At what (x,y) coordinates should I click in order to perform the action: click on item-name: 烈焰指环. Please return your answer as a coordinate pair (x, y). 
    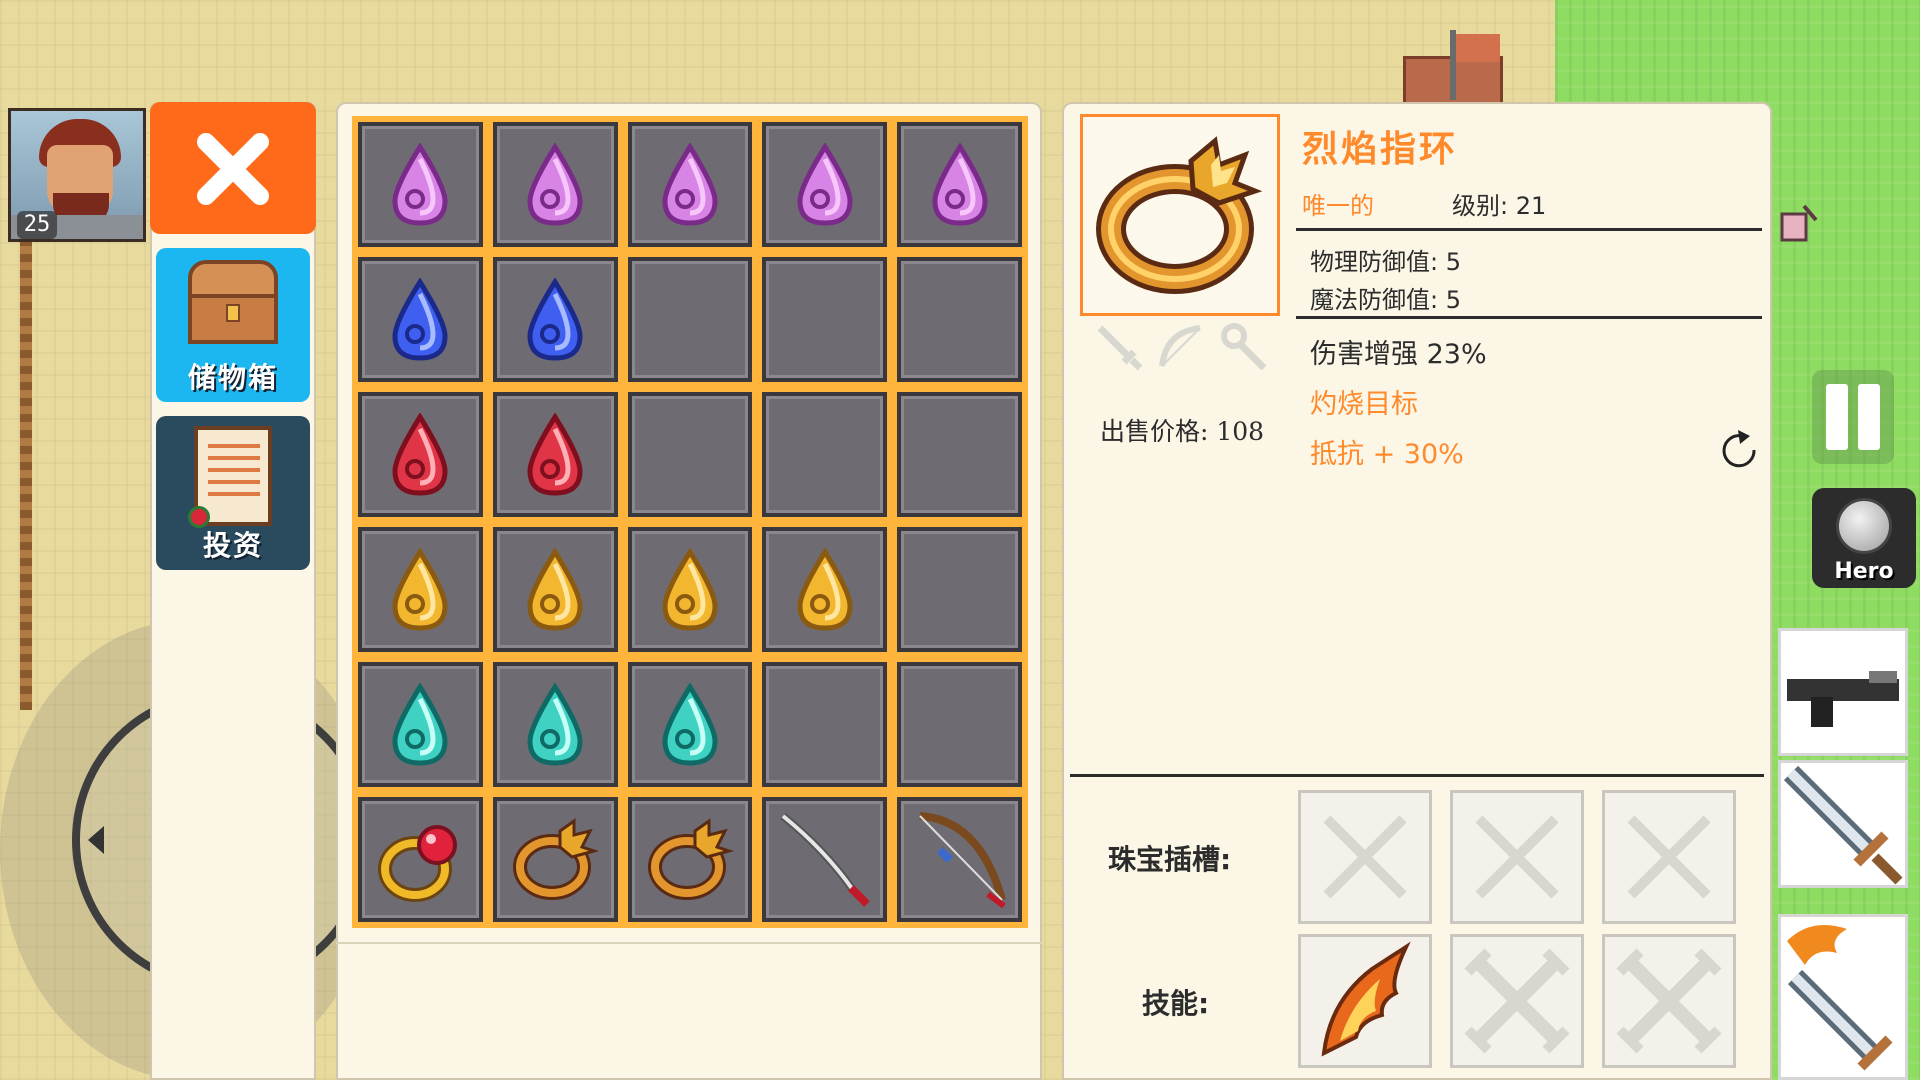
    Looking at the image, I should click on (1380, 149).